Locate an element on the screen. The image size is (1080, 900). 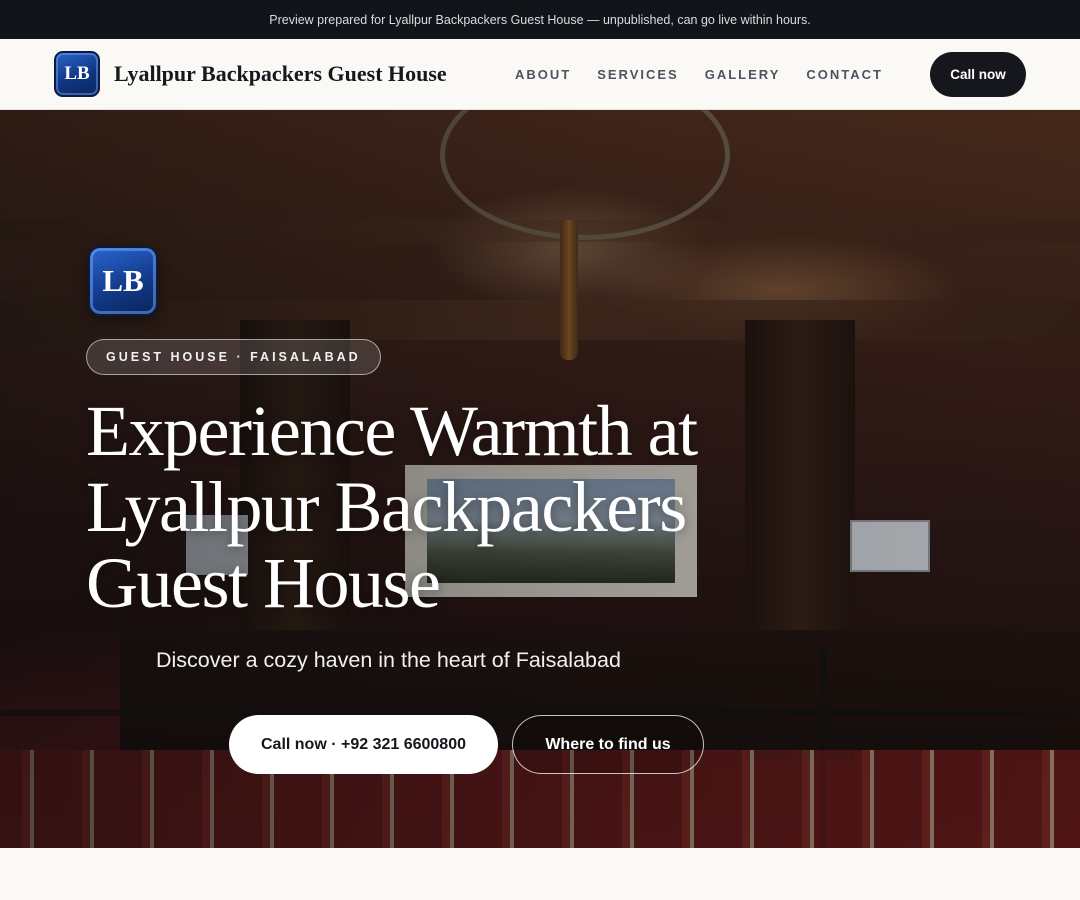
logo-badge: LB is located at coordinates (77, 74).